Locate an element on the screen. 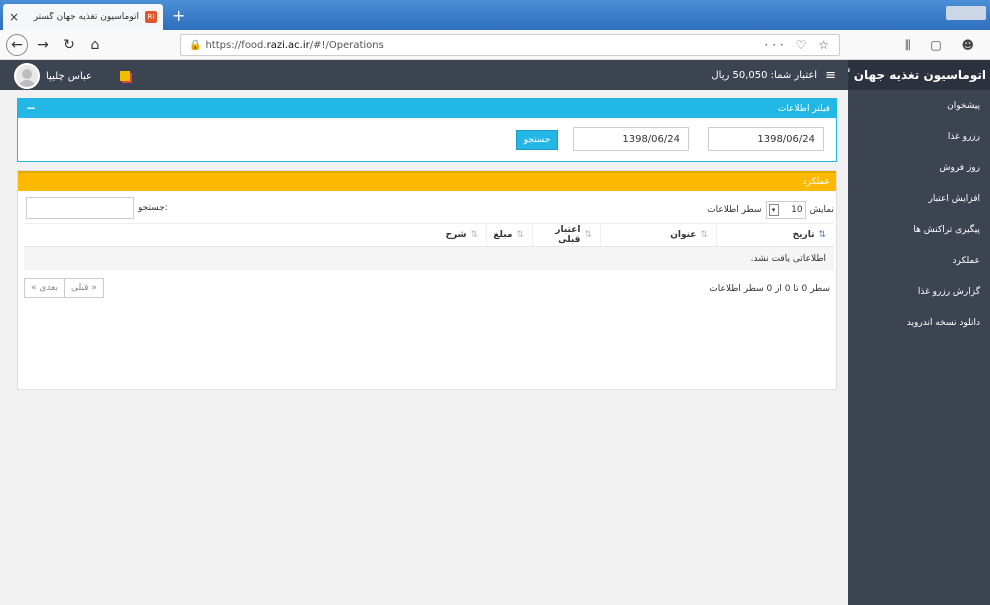 The image size is (990, 605). sidebar-item-android-download: دانلود نسخه اندروید is located at coordinates (919, 322).